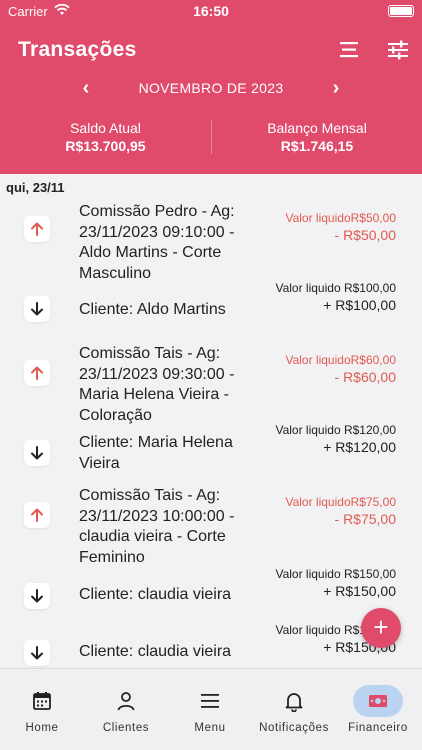 This screenshot has height=750, width=422. What do you see at coordinates (321, 369) in the screenshot?
I see `transaction-amount: Valor liquidoR$60,00 - R$60,00` at bounding box center [321, 369].